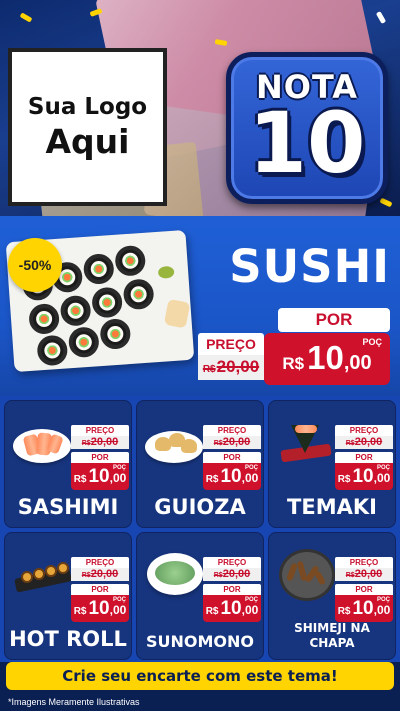 This screenshot has width=400, height=711. Describe the element at coordinates (200, 641) in the screenshot. I see `product-name: SUNOMONO` at that location.